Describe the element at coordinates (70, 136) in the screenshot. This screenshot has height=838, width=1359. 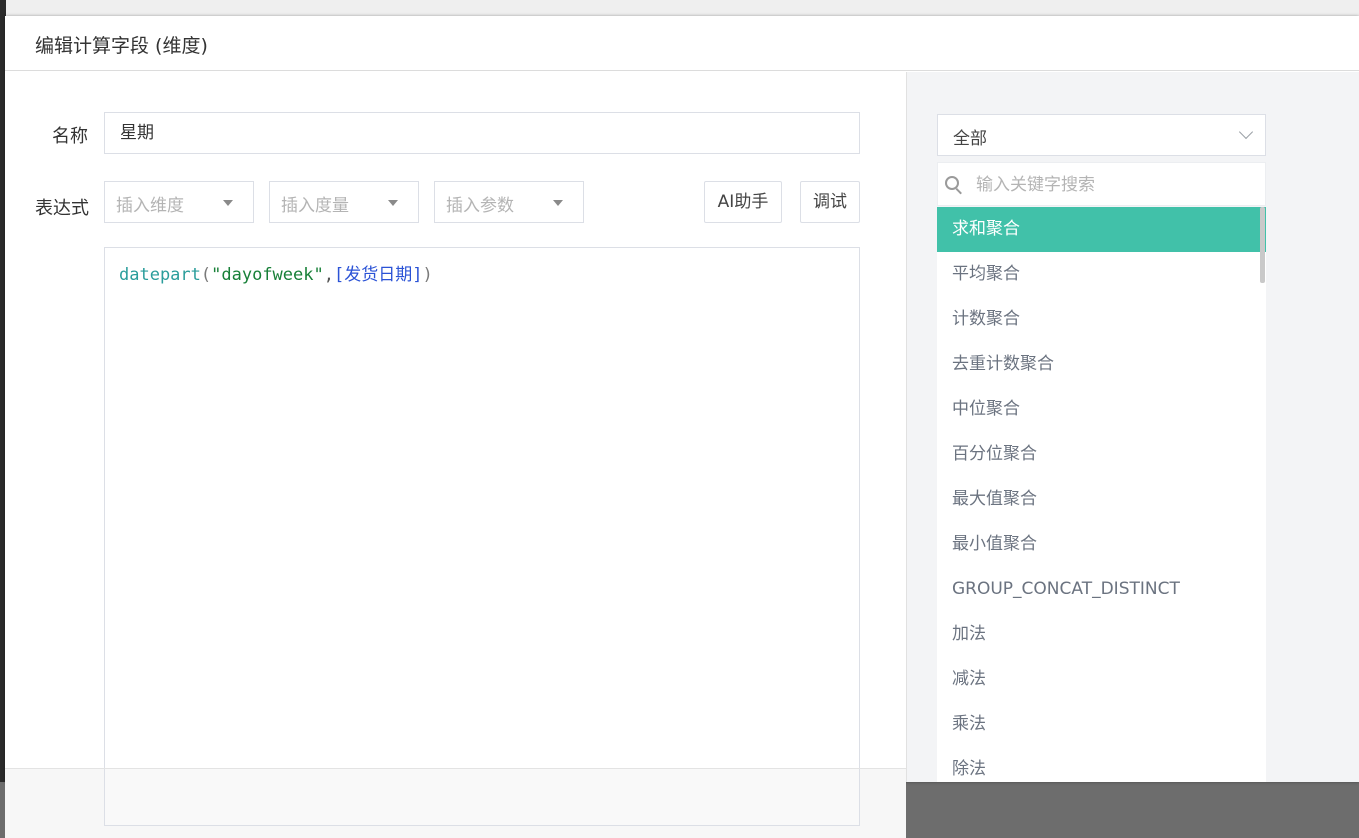
I see `name-label: 名称` at that location.